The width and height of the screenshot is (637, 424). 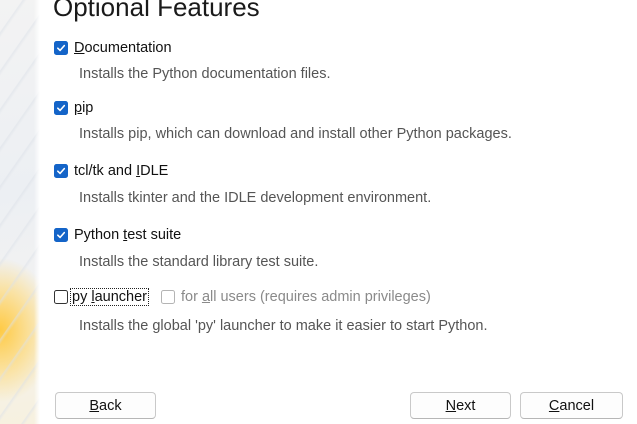 I want to click on decorative-side-artwork, so click(x=20, y=212).